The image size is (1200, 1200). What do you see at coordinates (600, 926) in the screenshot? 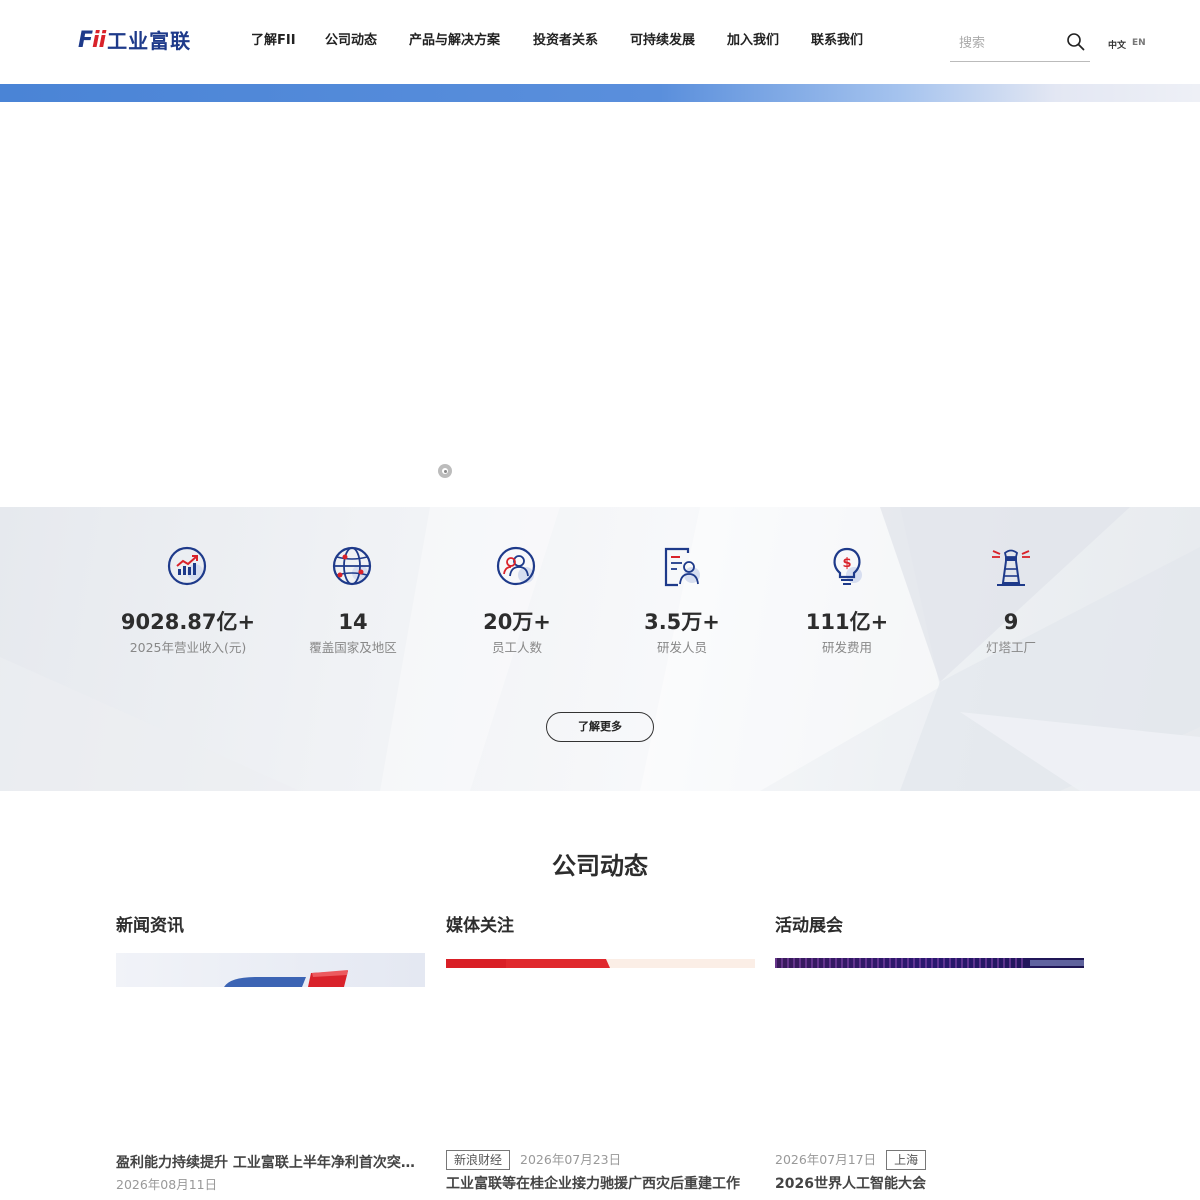
I see `media-column-heading: 媒体关注` at bounding box center [600, 926].